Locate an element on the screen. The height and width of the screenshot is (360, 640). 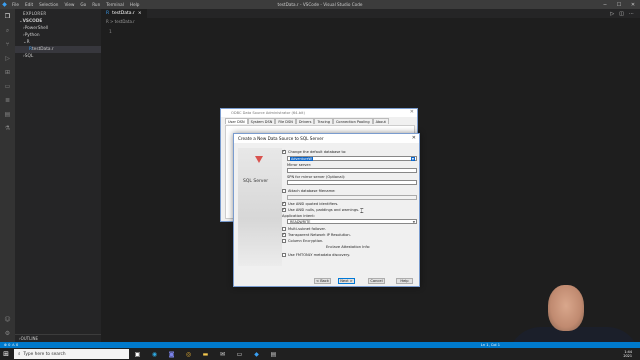
extensions-icon: ⊞ is located at coordinates (7, 72).